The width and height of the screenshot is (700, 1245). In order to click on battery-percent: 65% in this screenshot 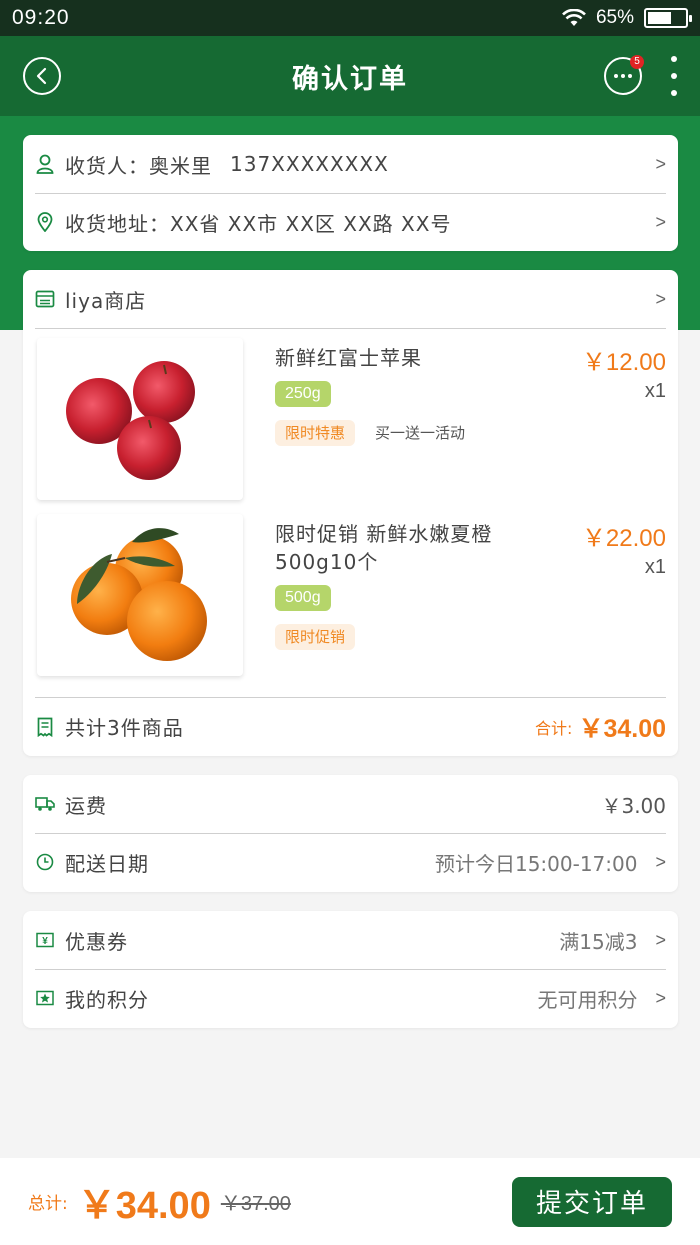, I will do `click(614, 17)`.